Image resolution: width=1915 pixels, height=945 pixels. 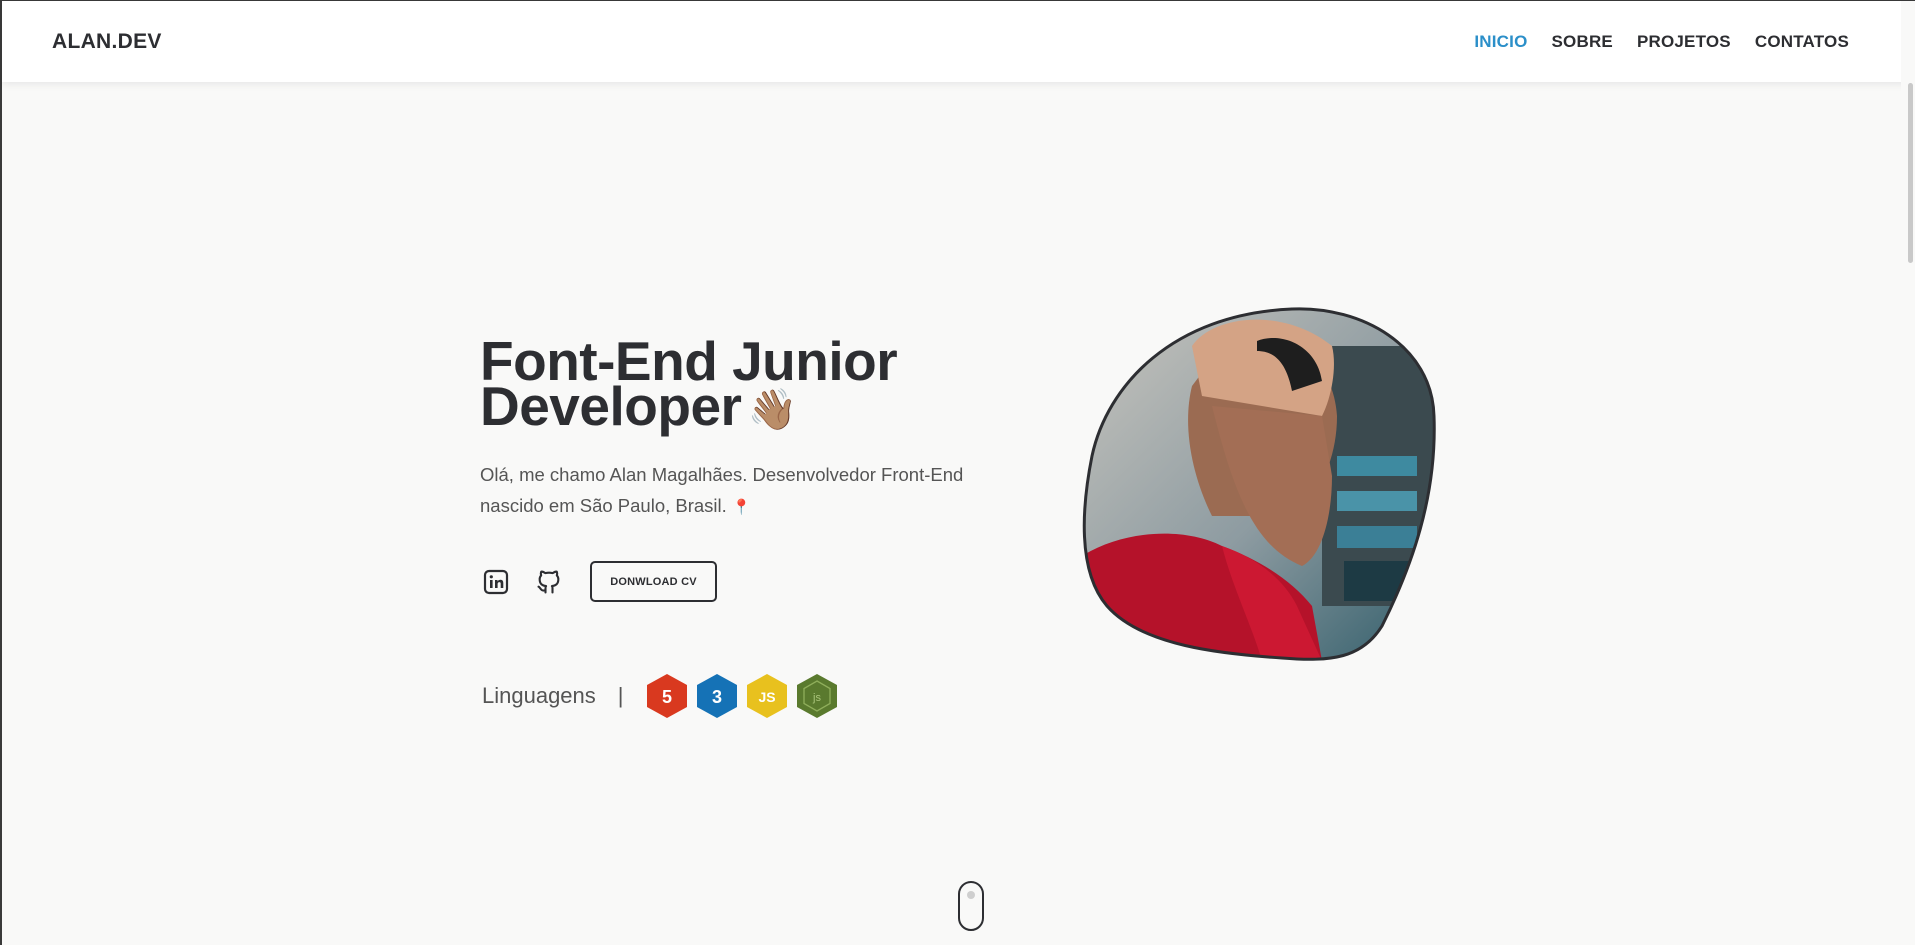 What do you see at coordinates (107, 42) in the screenshot?
I see `brand-logo: ALAN.DEV` at bounding box center [107, 42].